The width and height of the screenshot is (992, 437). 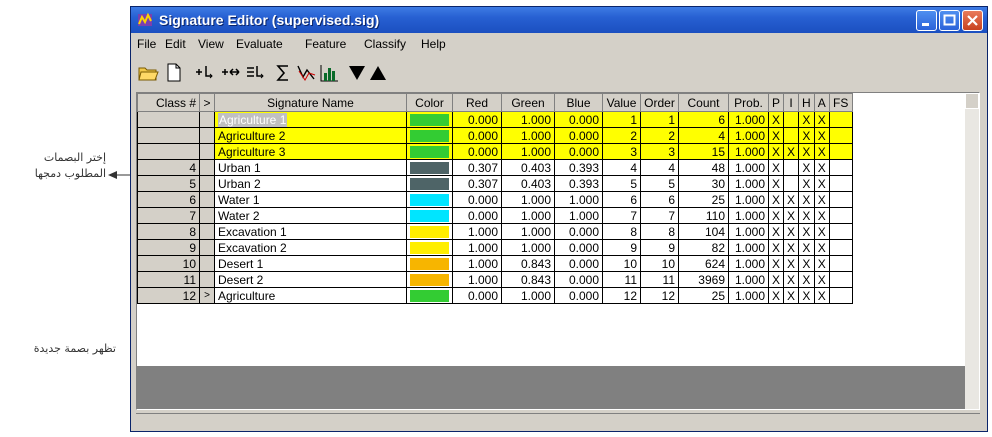 What do you see at coordinates (495, 135) in the screenshot?
I see `table-row: 2 Agriculture 2 0.000 1.000 0.000 2 2 4 1.000 X X X` at bounding box center [495, 135].